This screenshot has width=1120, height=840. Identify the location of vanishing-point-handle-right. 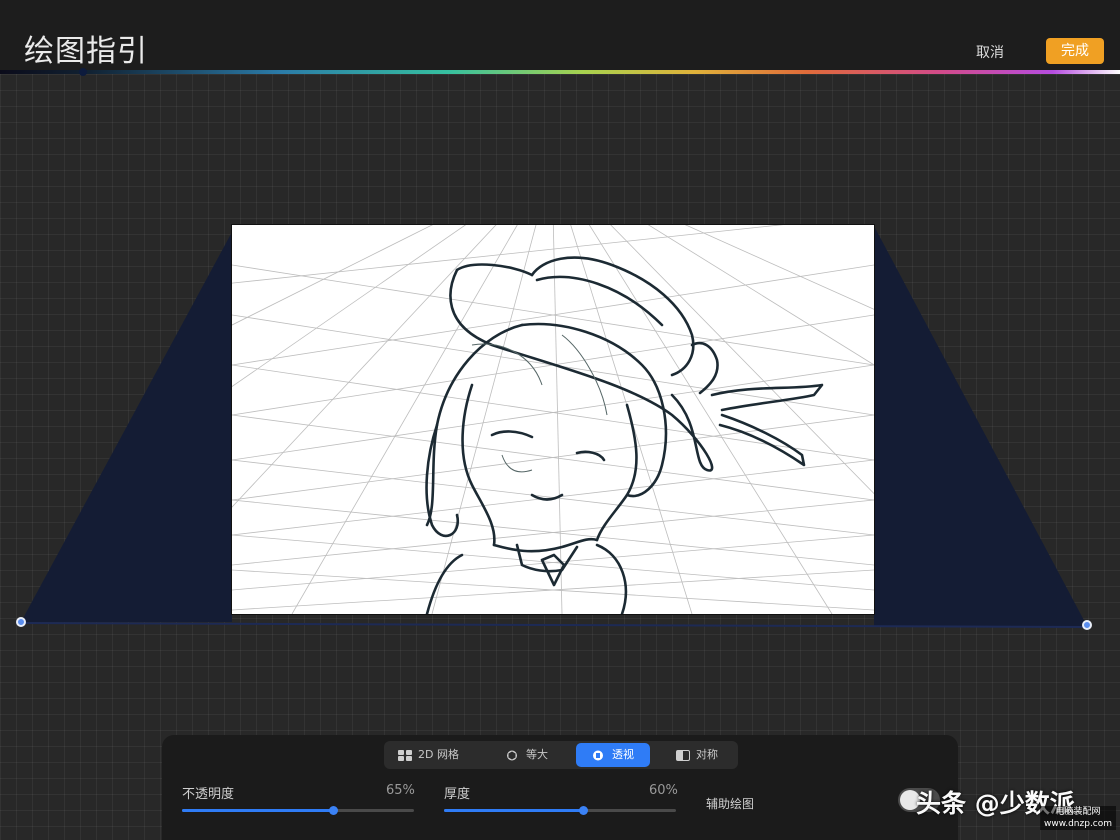
(1087, 625).